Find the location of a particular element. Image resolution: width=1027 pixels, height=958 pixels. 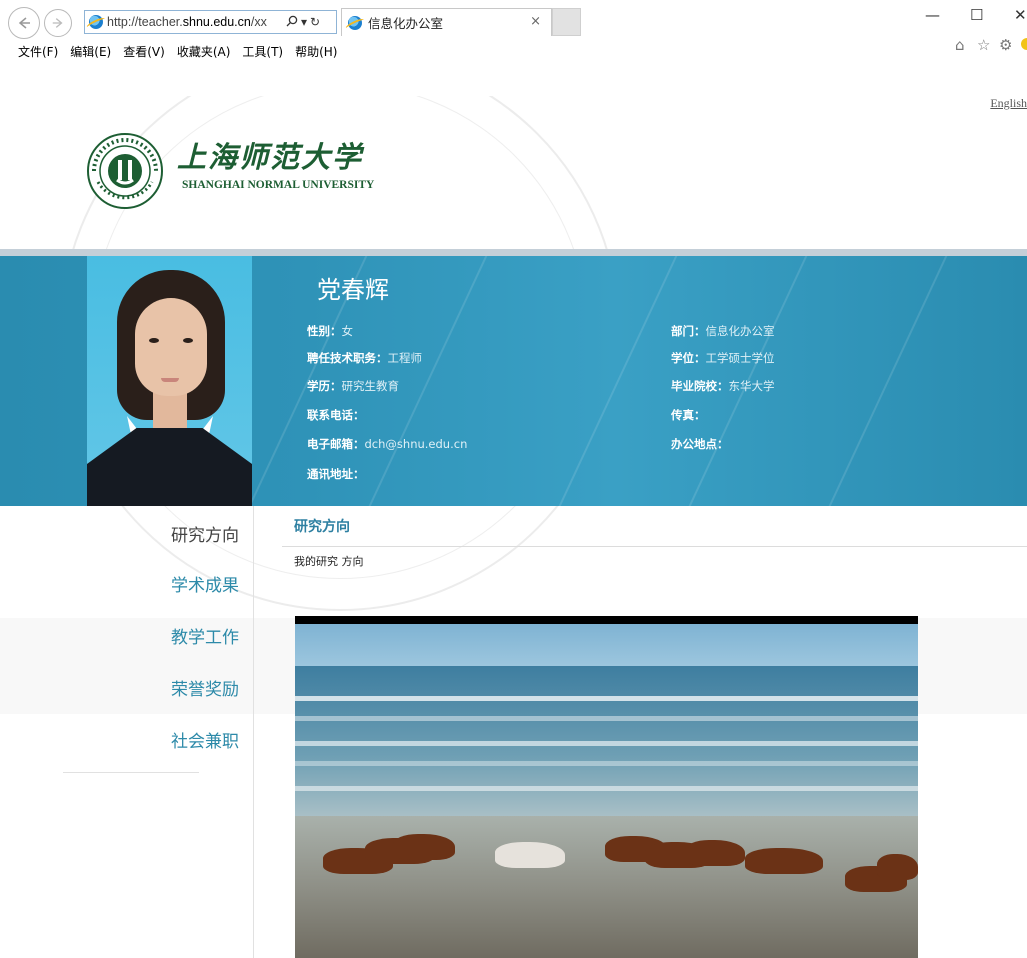

info-fax: 传真： is located at coordinates (688, 415).